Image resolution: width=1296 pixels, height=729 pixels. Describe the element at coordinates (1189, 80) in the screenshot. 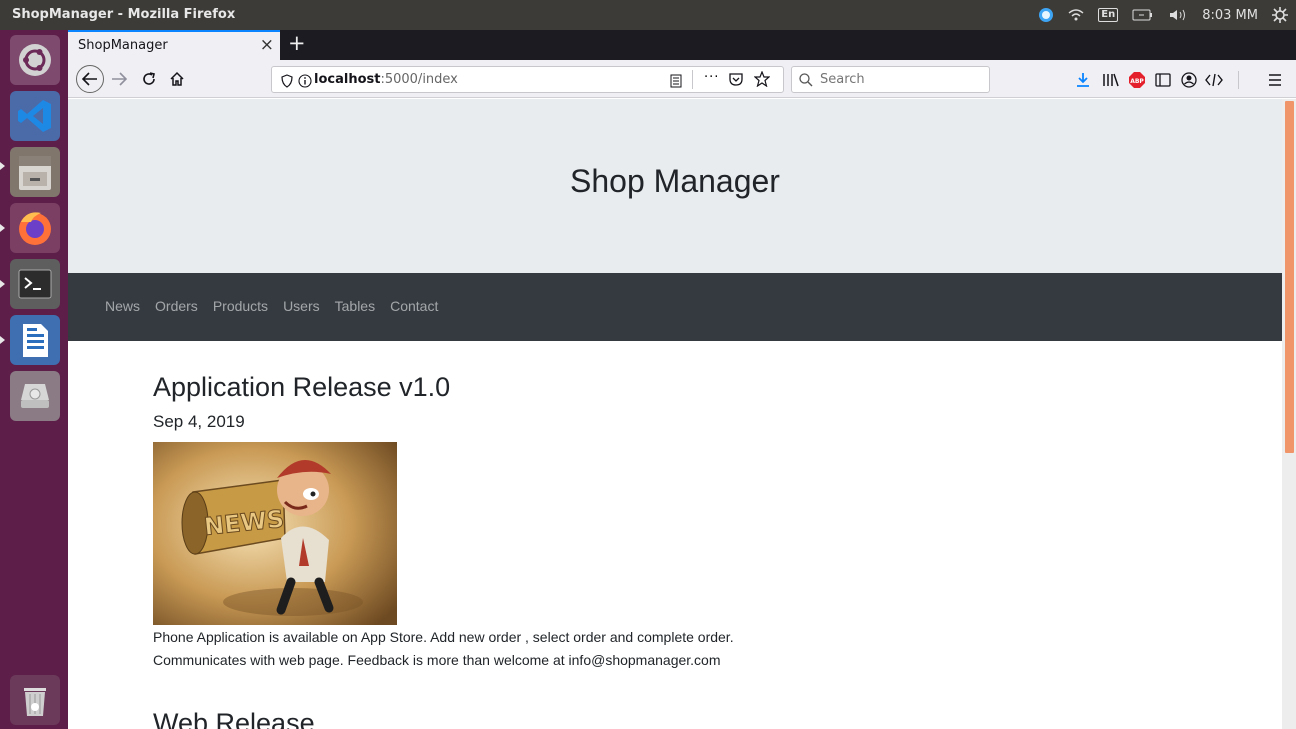

I see `account-icon` at that location.